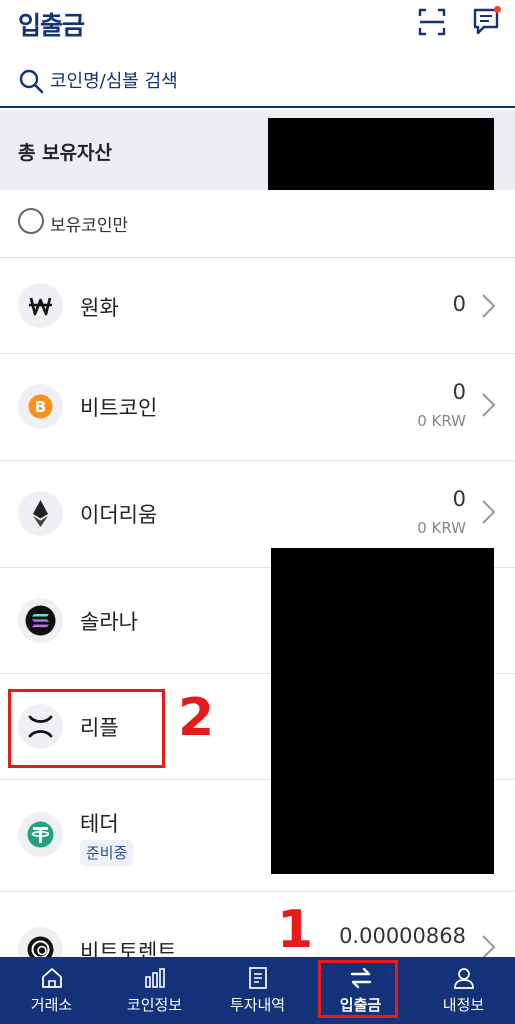  Describe the element at coordinates (52, 978) in the screenshot. I see `home-icon` at that location.